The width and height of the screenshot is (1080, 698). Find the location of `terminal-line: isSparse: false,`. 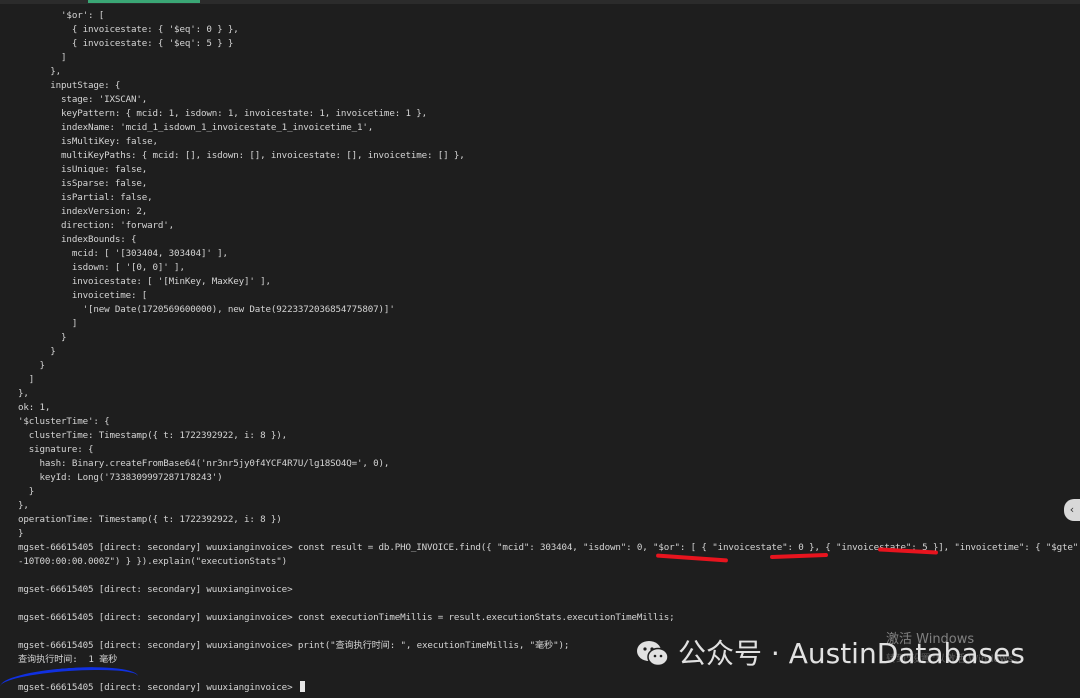

terminal-line: isSparse: false, is located at coordinates (83, 183).